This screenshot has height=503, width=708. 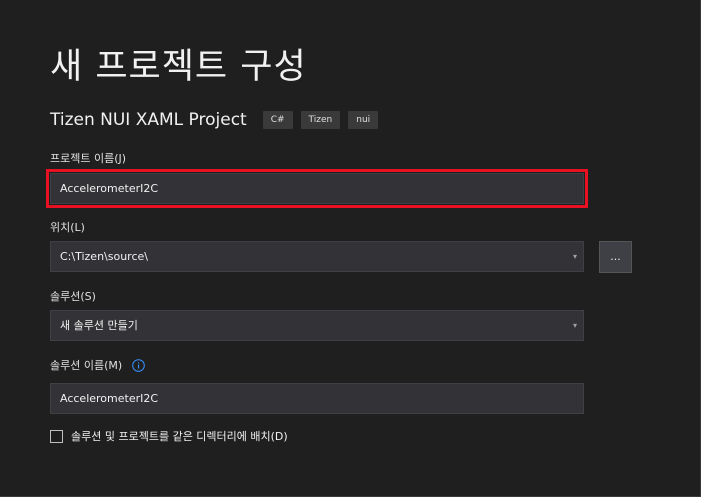 I want to click on solution-select: 새 솔루션 만들기 ▾, so click(x=317, y=325).